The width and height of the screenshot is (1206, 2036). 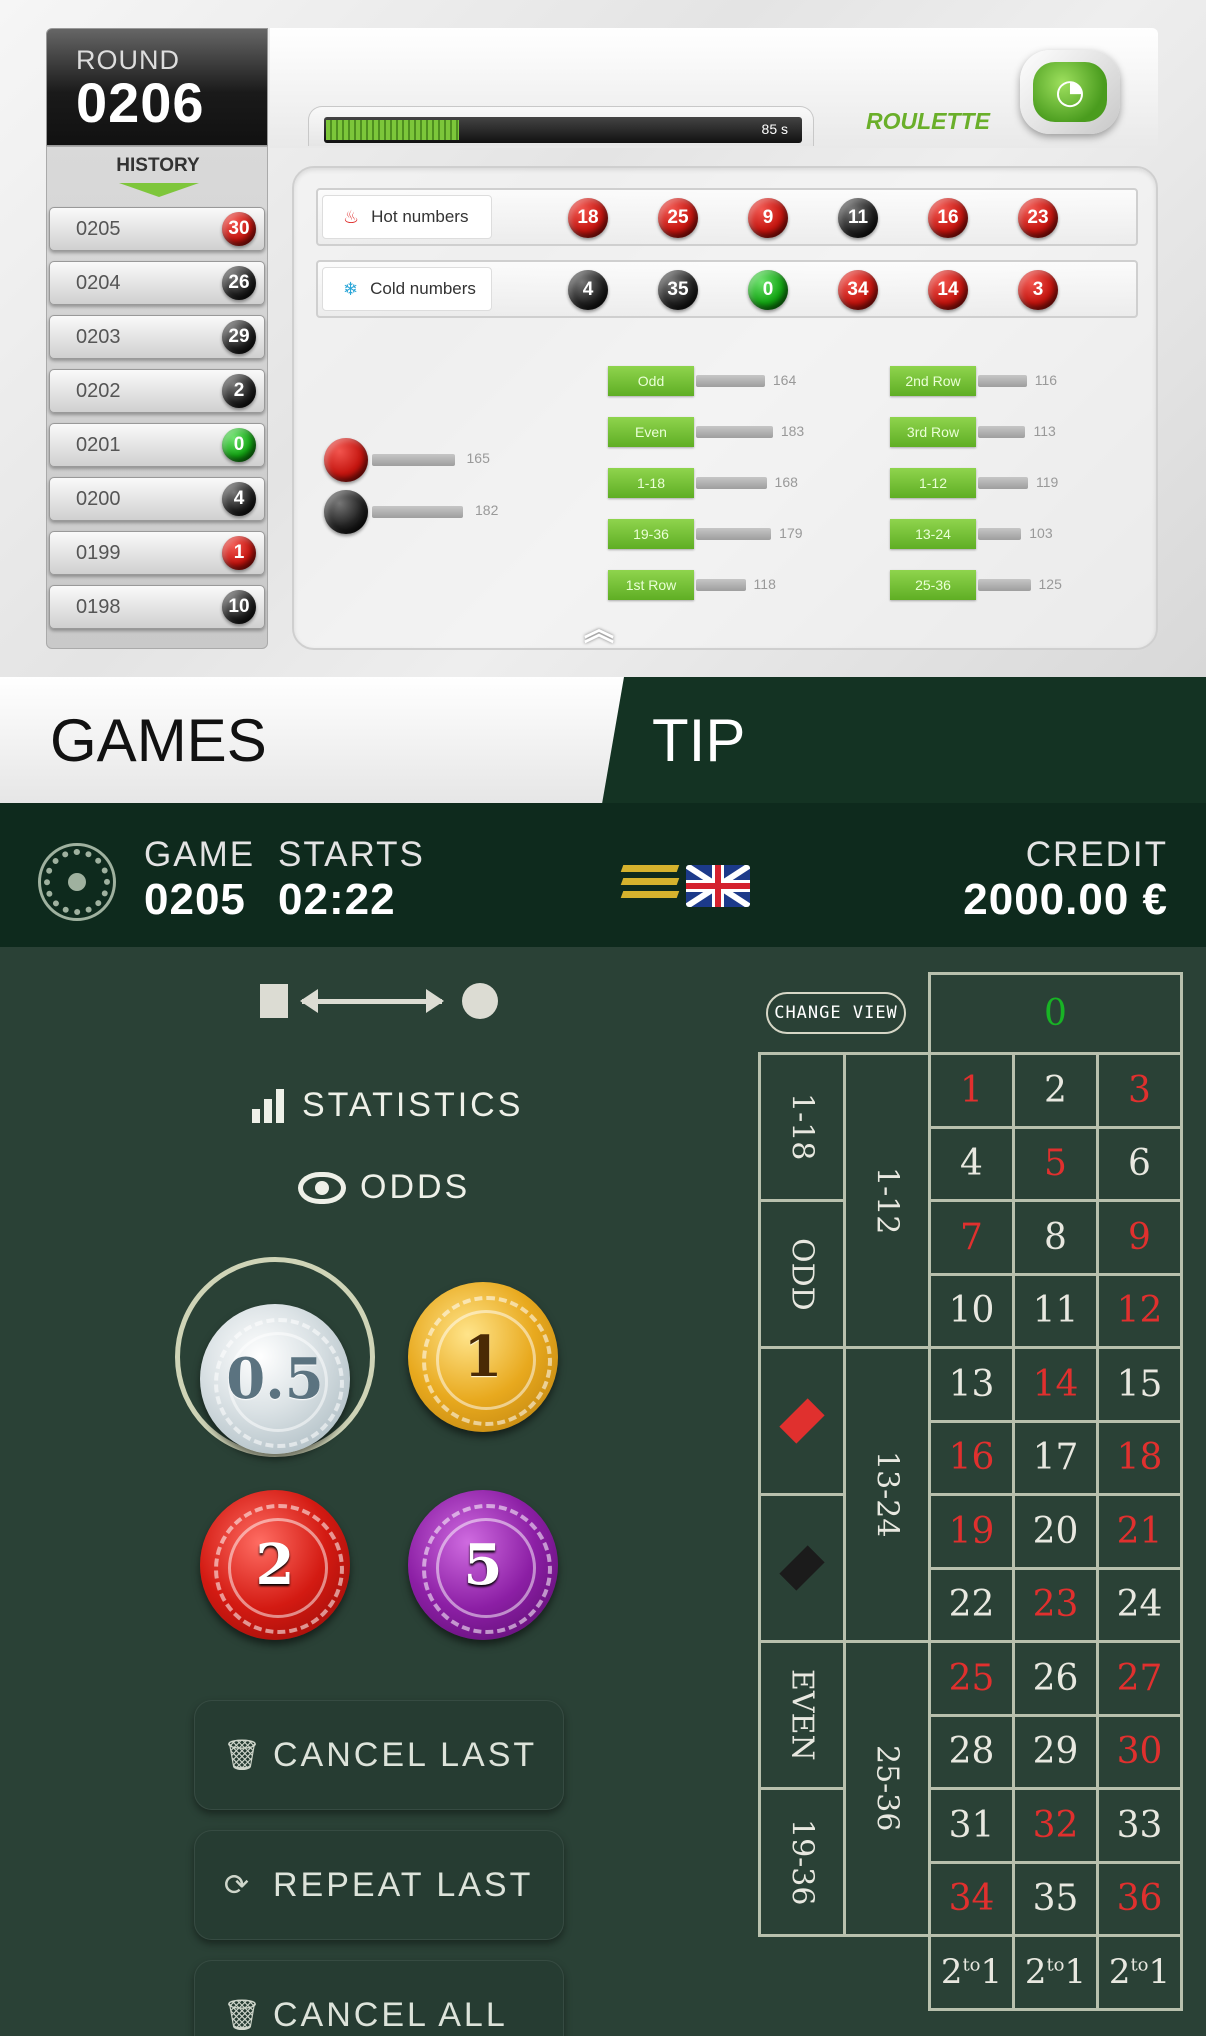 What do you see at coordinates (407, 289) in the screenshot?
I see `cold-numbers-tag: ❄ Cold numbers` at bounding box center [407, 289].